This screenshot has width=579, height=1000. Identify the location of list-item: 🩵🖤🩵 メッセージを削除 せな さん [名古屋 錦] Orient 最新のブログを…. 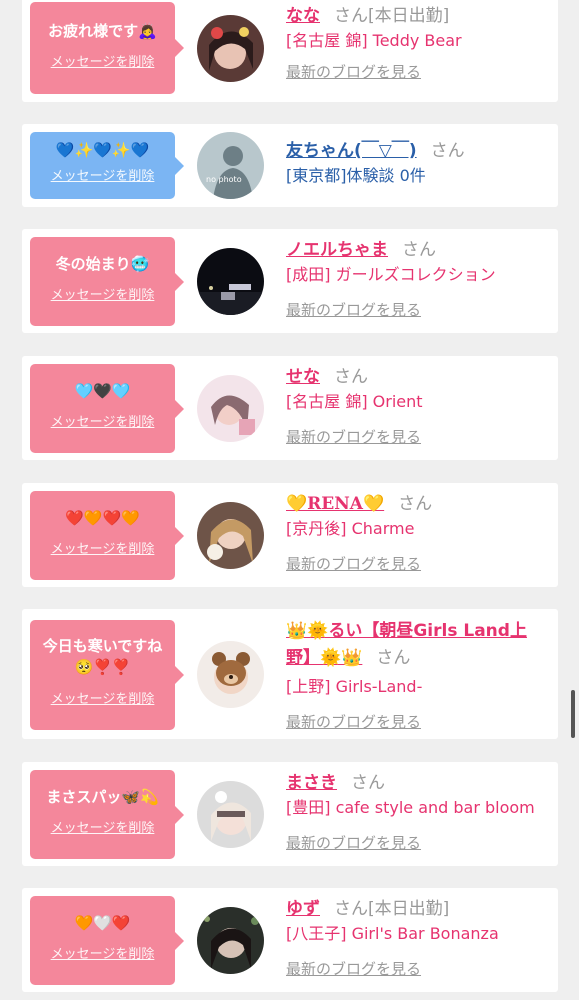
(290, 408).